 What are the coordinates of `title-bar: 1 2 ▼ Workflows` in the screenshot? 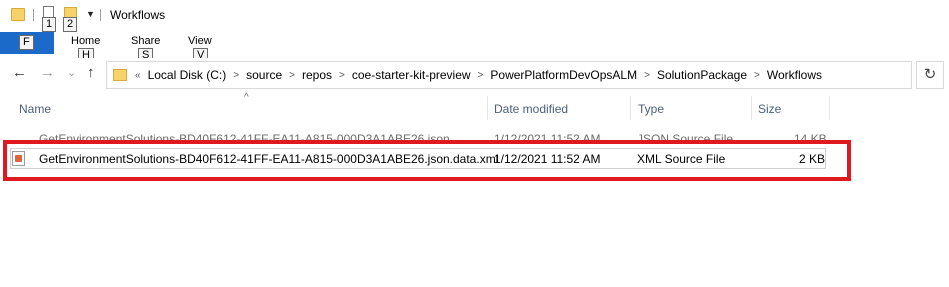 It's located at (474, 16).